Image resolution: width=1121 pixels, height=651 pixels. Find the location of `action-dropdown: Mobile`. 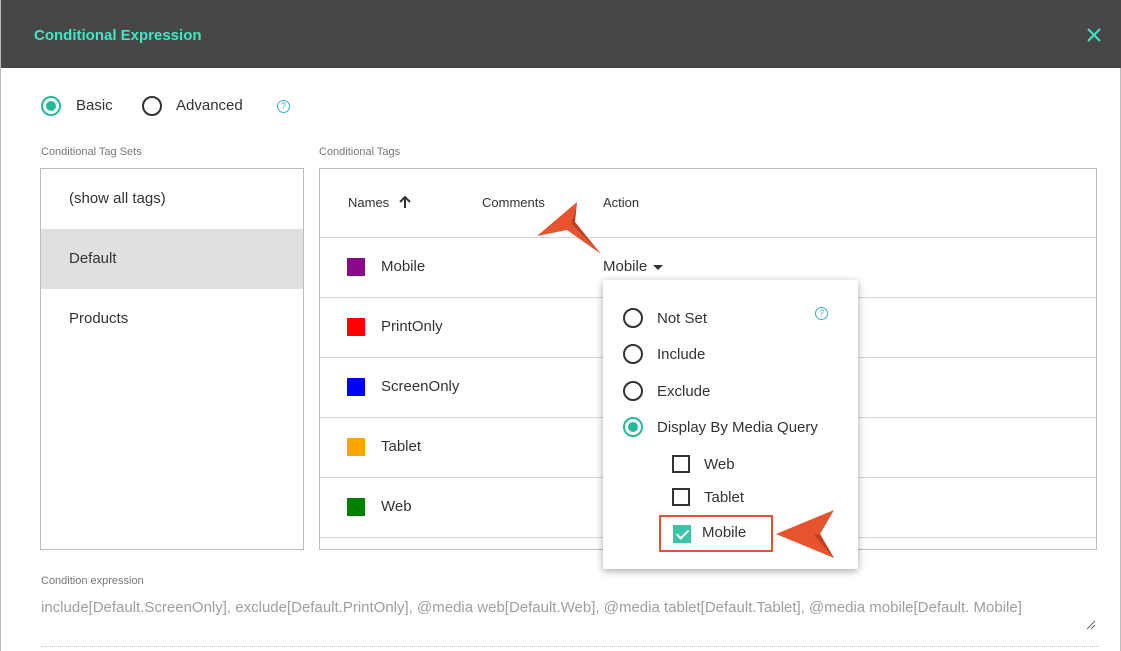

action-dropdown: Mobile is located at coordinates (633, 266).